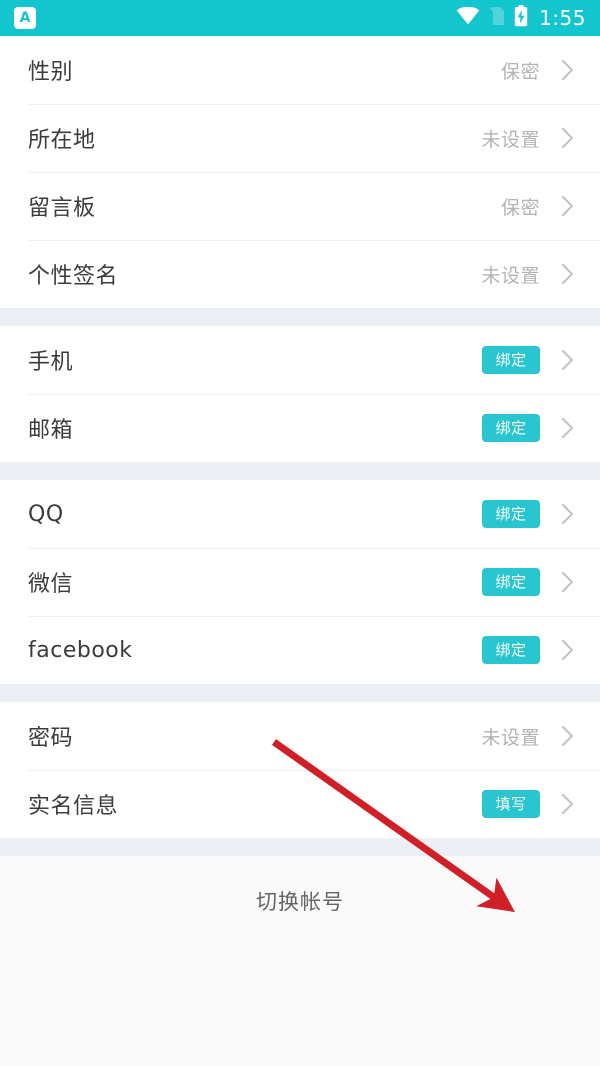 This screenshot has width=600, height=1066. I want to click on list-item-label: 个性签名, so click(73, 276).